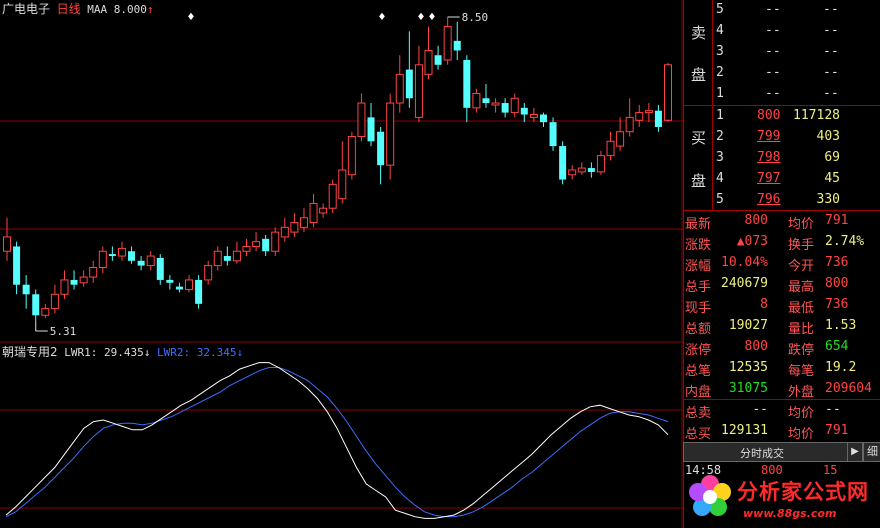 The height and width of the screenshot is (528, 880). What do you see at coordinates (801, 245) in the screenshot?
I see `stat-label: 换手` at bounding box center [801, 245].